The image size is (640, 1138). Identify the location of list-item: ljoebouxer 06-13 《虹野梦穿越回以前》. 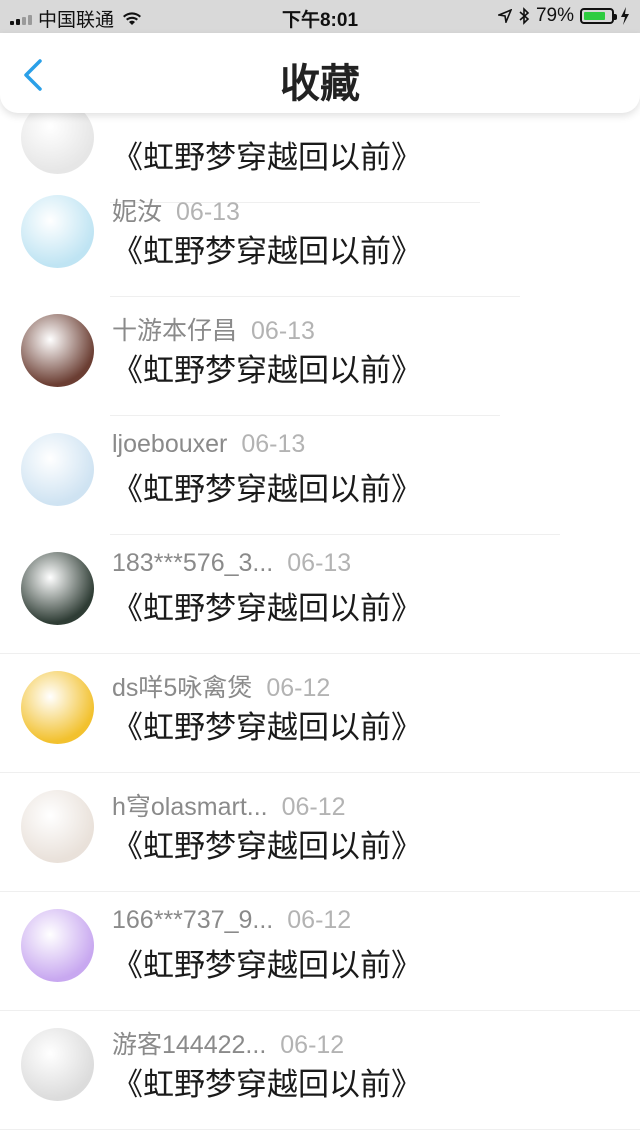
(320, 475).